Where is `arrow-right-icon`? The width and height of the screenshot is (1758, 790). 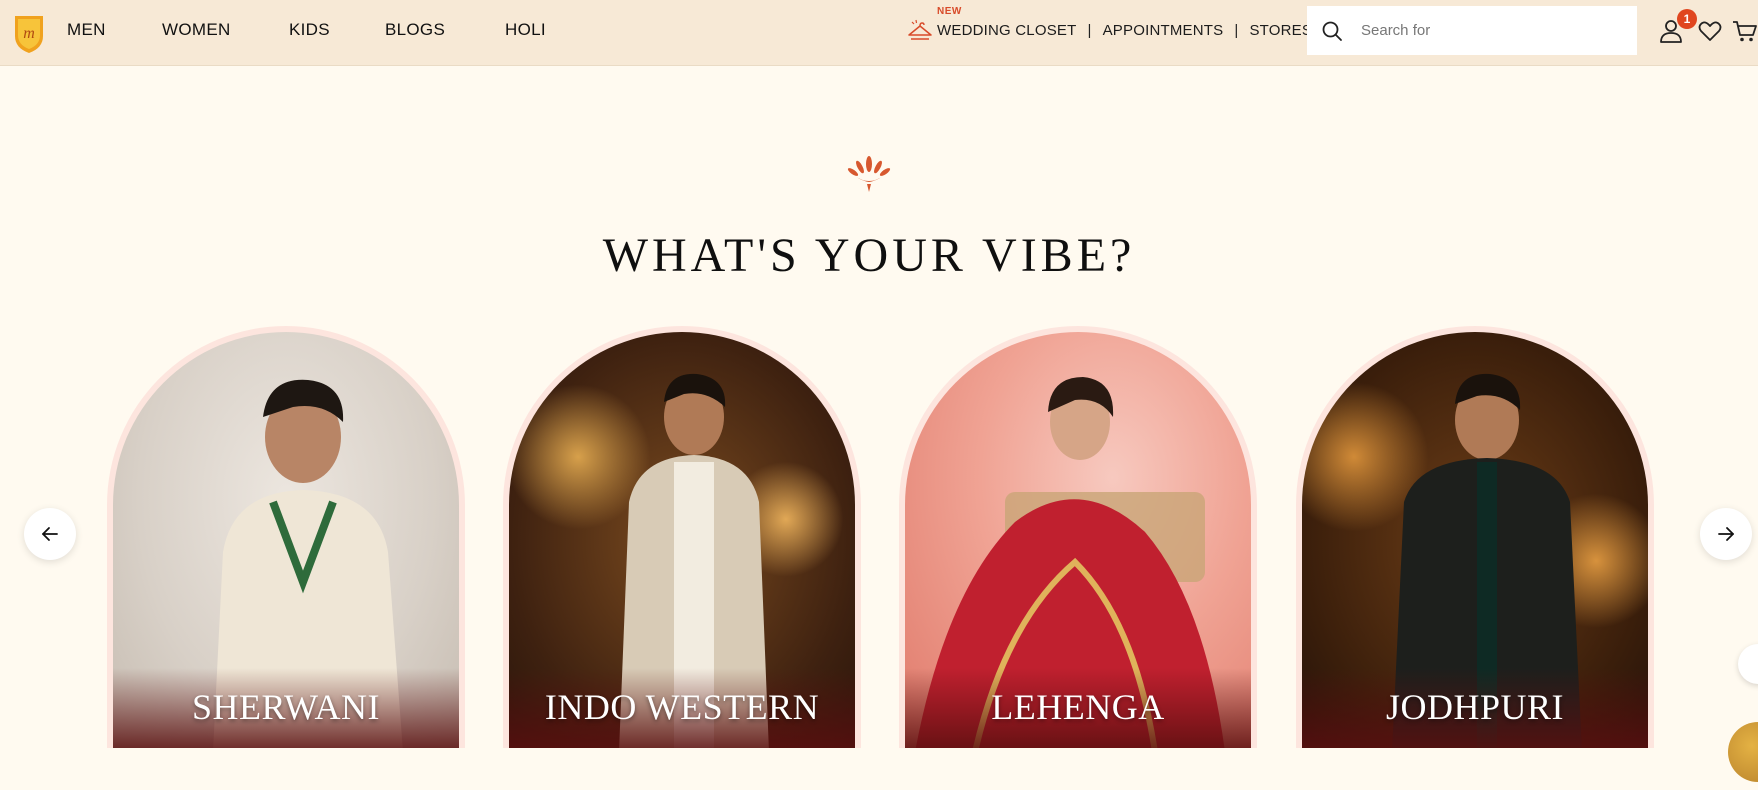
arrow-right-icon is located at coordinates (1726, 534).